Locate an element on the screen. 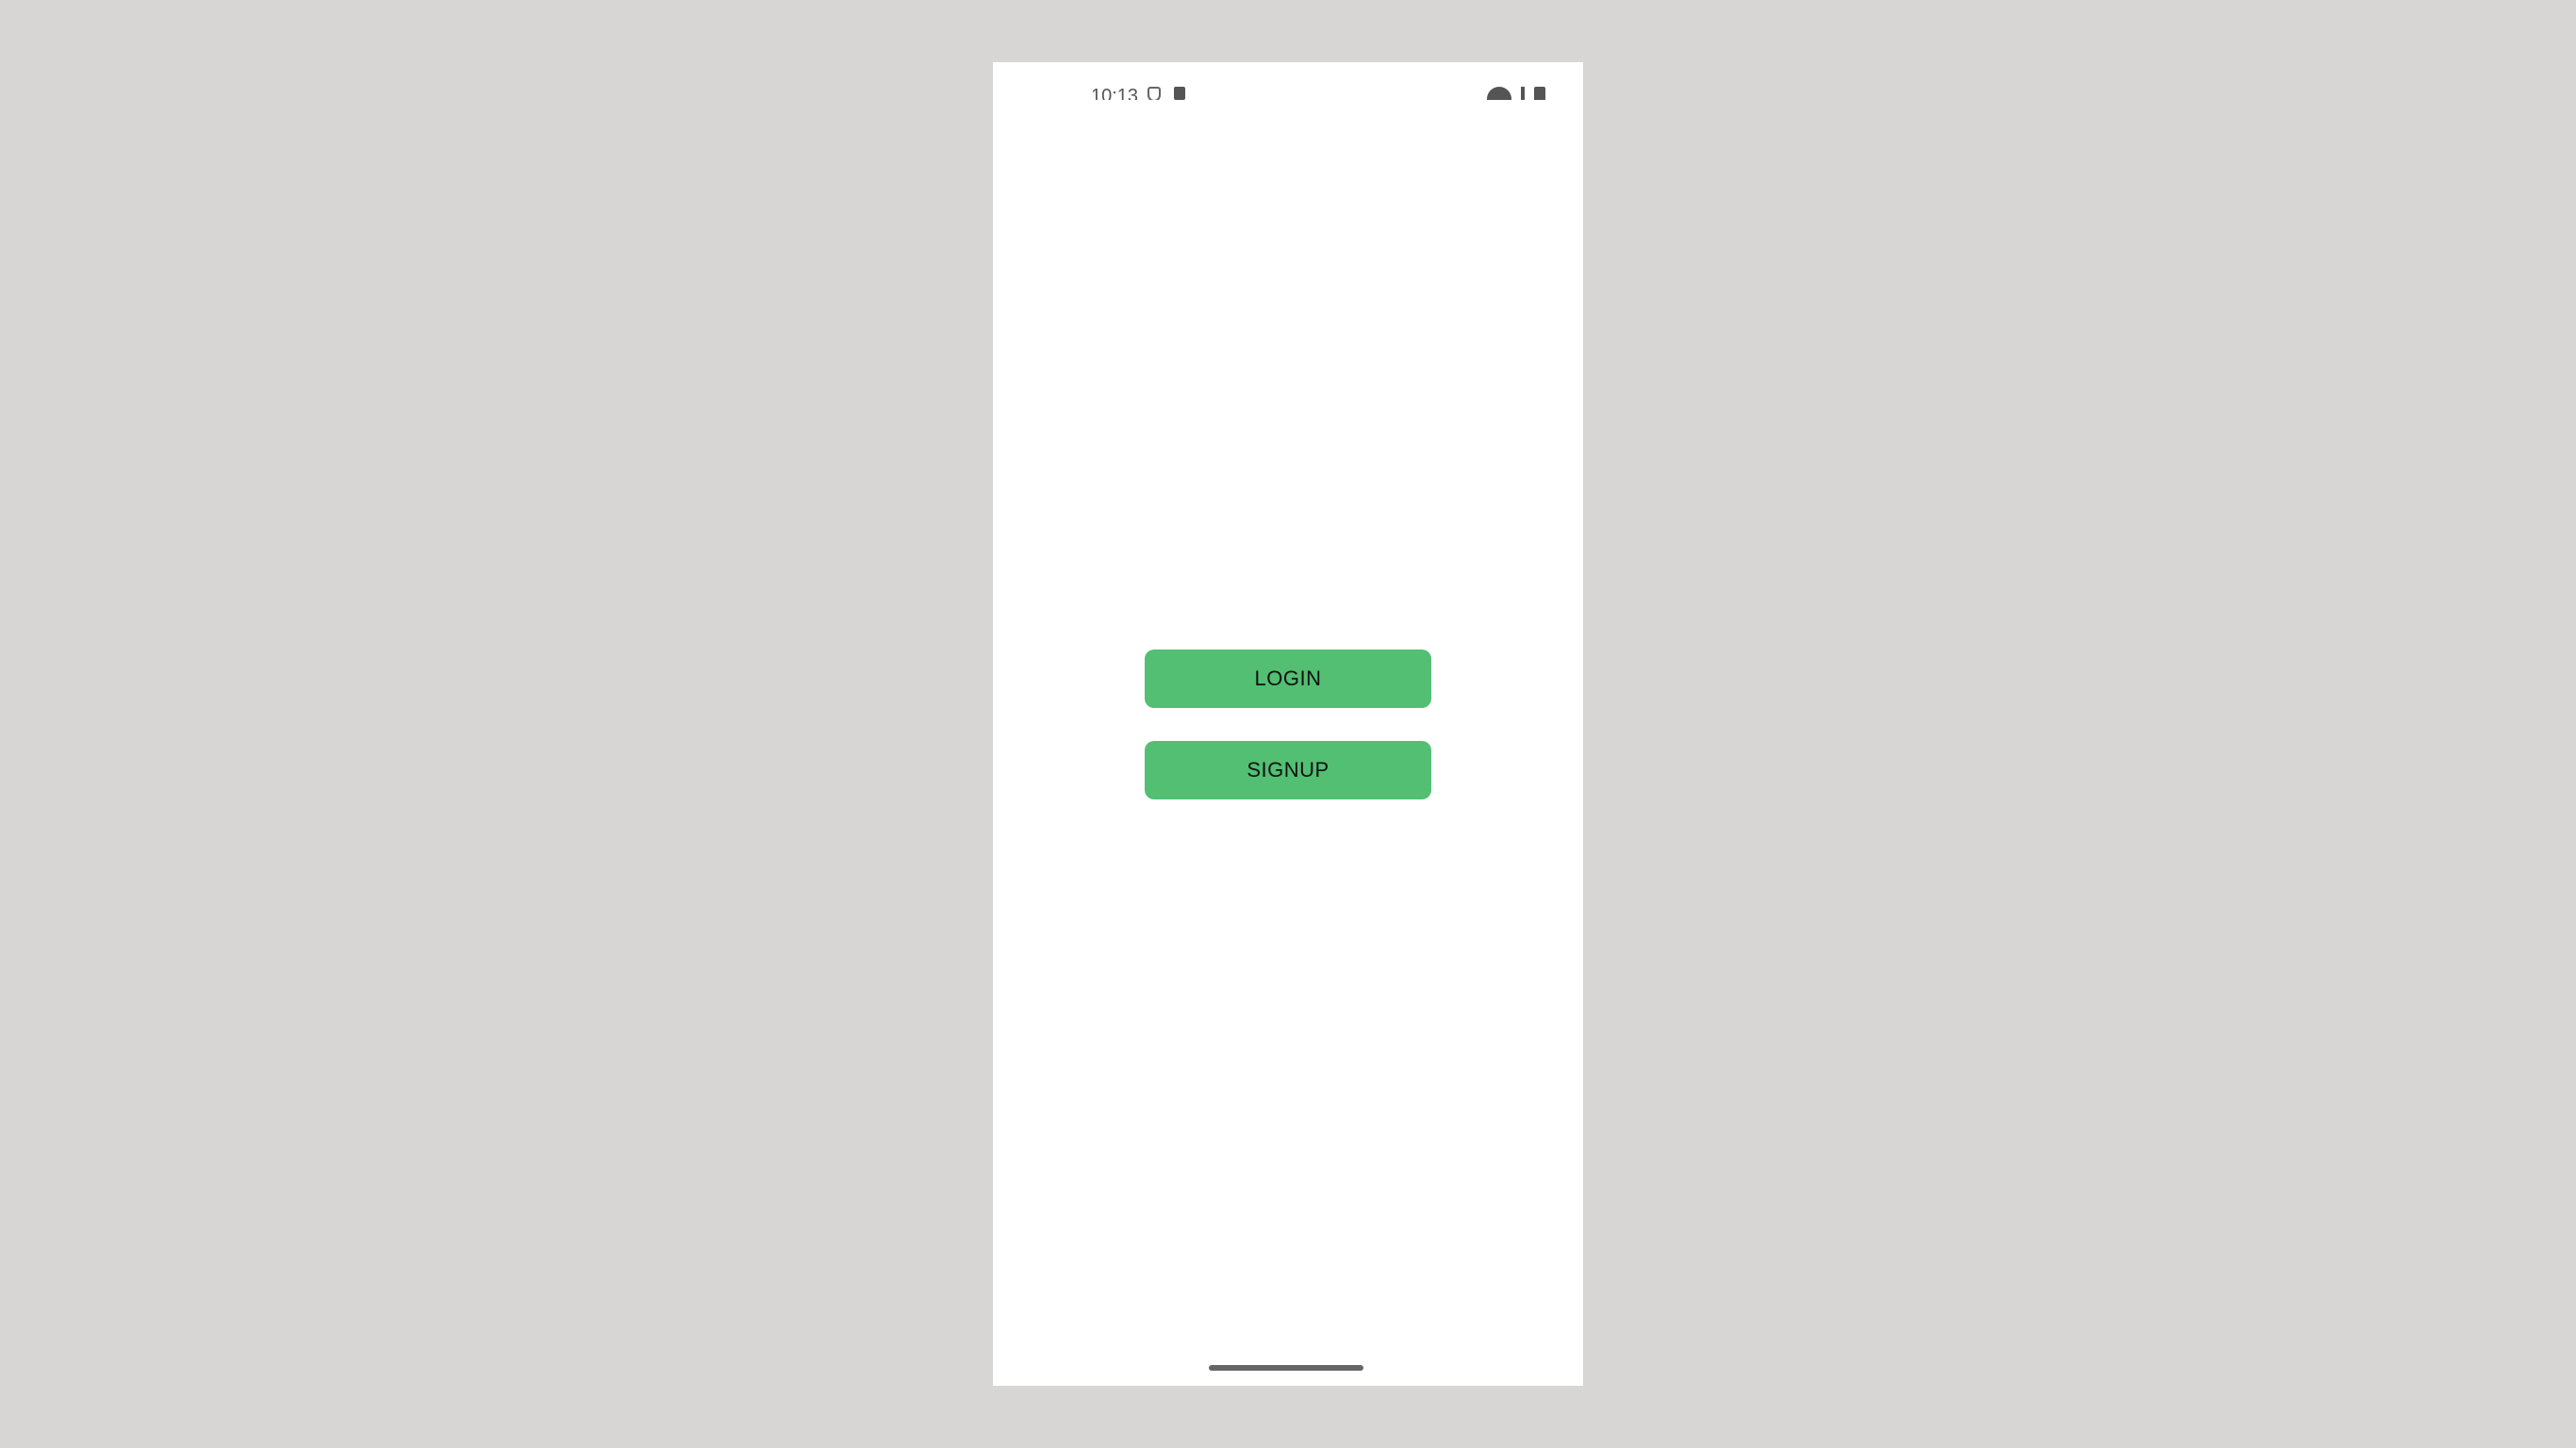 The image size is (2576, 1448). status-right-icons is located at coordinates (1516, 93).